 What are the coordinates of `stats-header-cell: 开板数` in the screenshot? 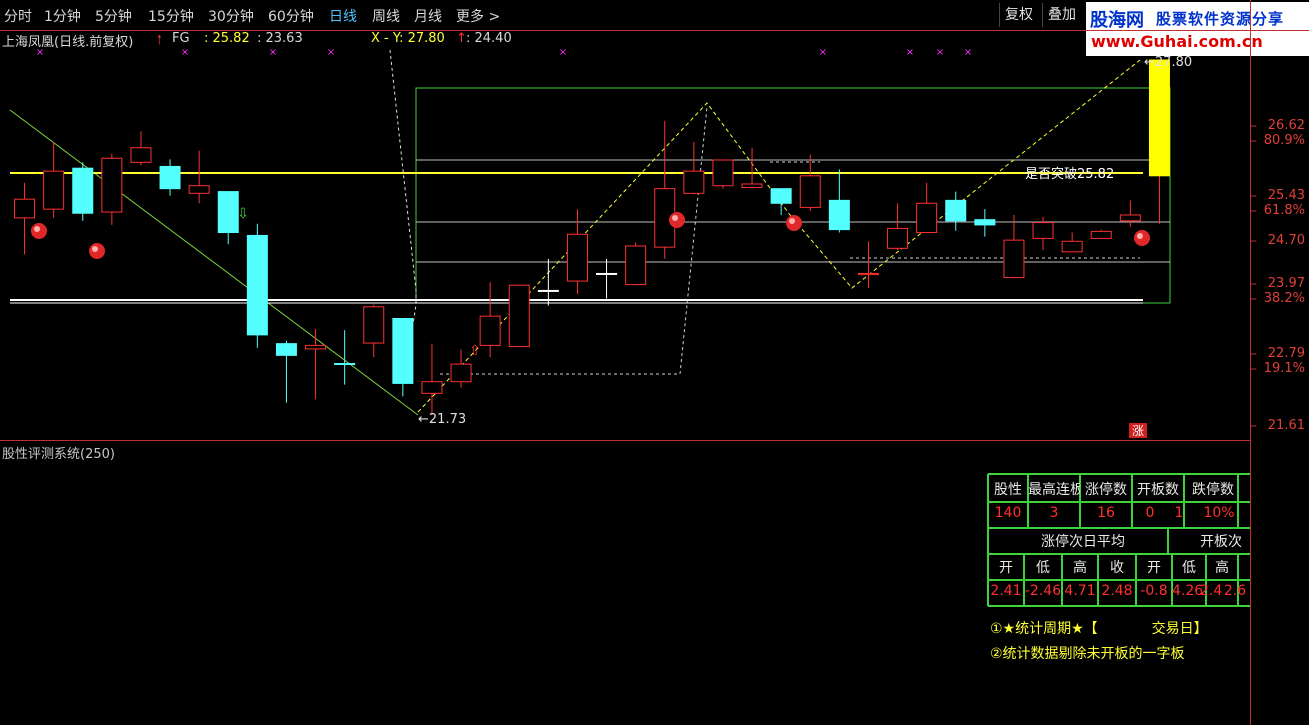 It's located at (1158, 490).